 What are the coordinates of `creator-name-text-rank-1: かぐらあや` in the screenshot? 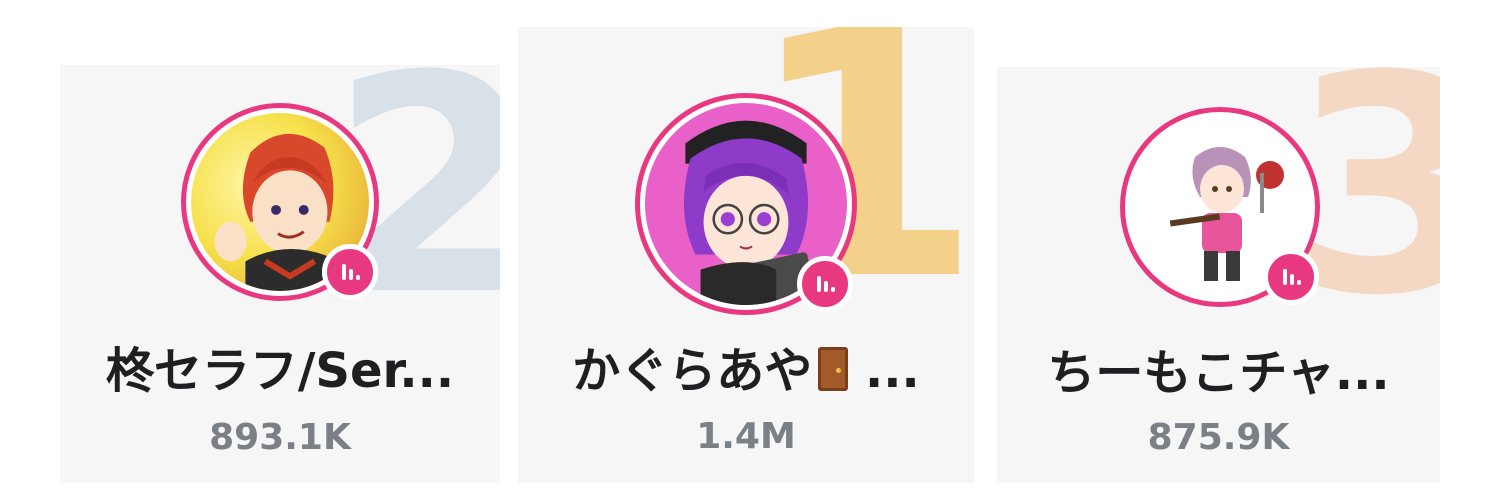 It's located at (692, 371).